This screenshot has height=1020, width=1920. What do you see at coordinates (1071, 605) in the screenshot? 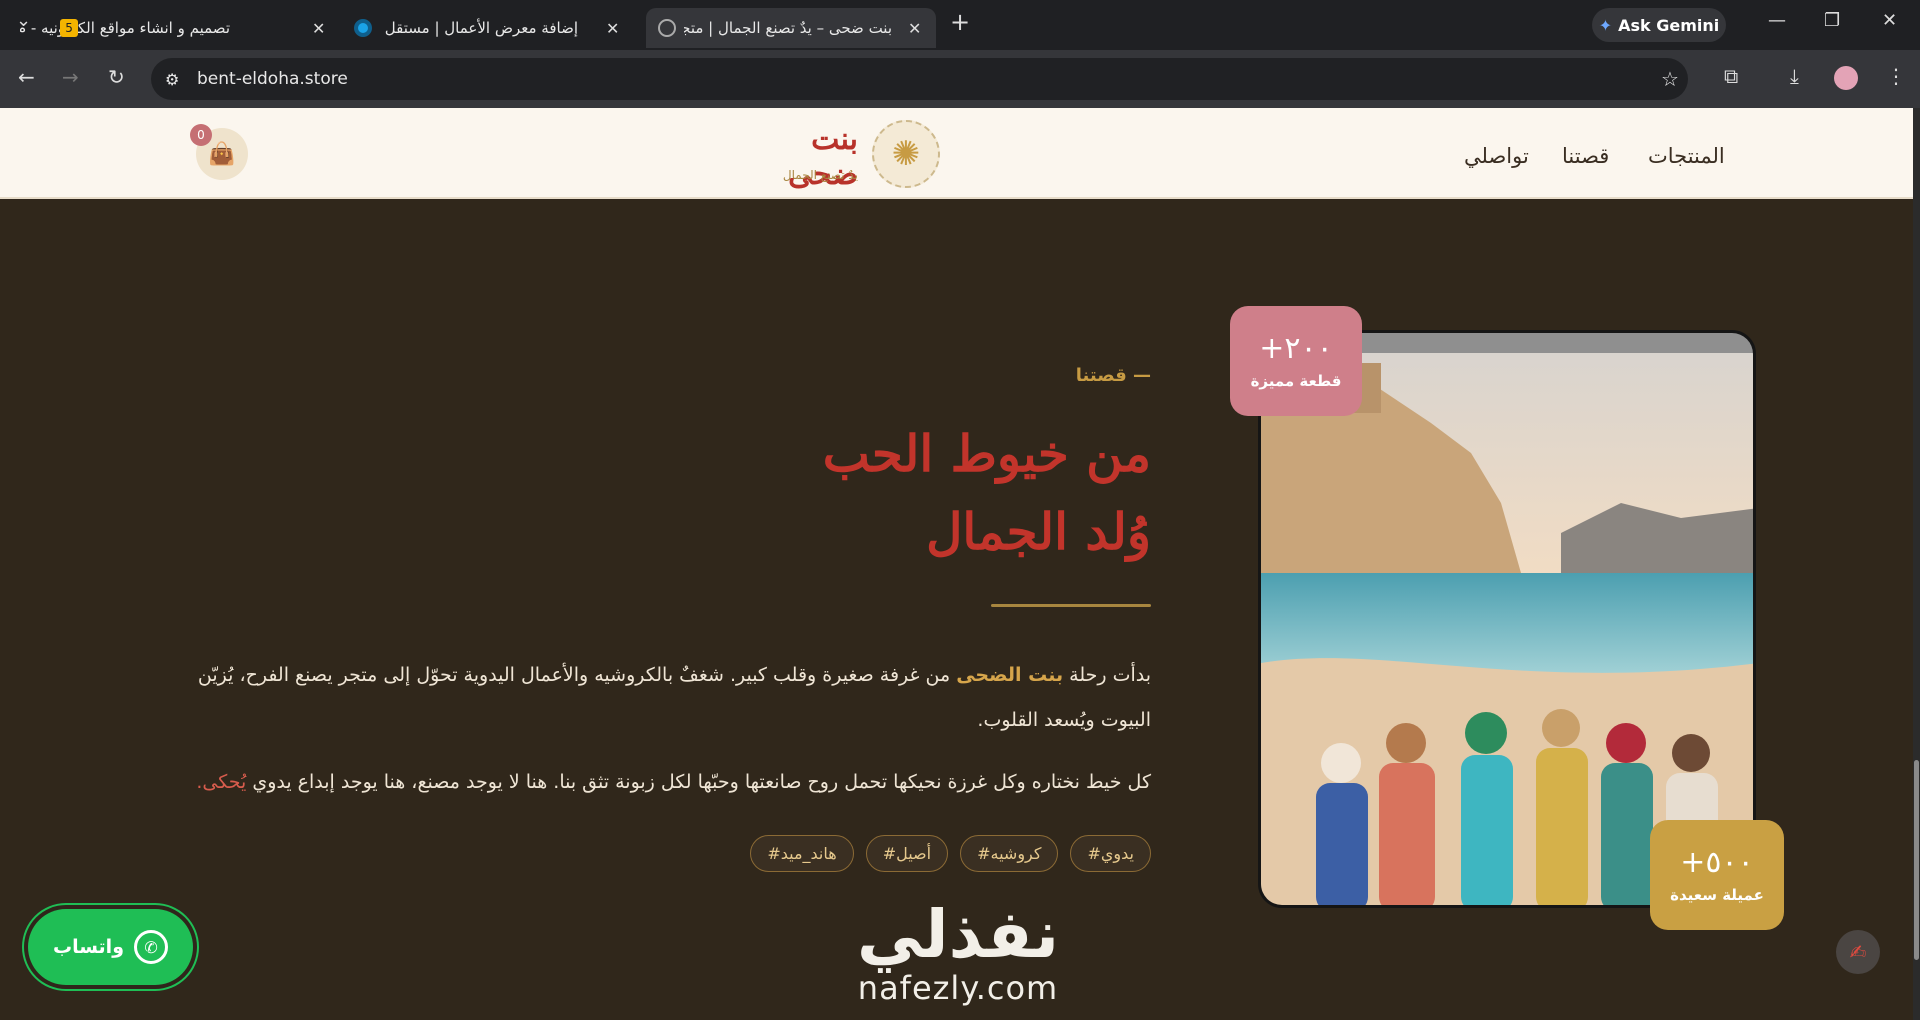
I see `headline-divider` at bounding box center [1071, 605].